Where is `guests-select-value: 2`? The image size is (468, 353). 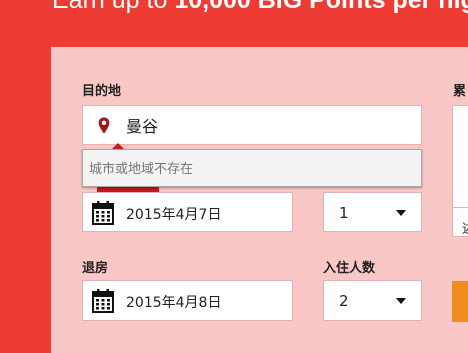
guests-select-value: 2 is located at coordinates (344, 301).